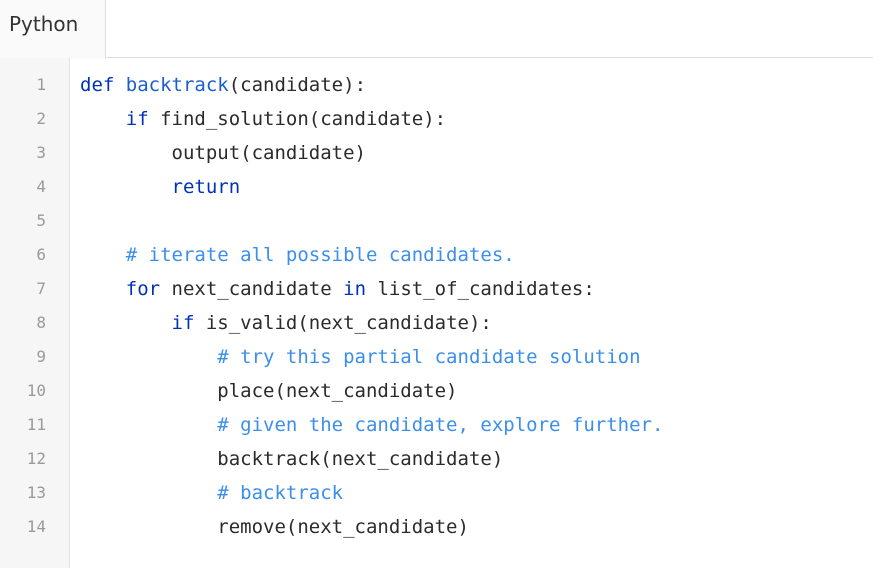  I want to click on code-text: is_valid(next_candidate):, so click(343, 323).